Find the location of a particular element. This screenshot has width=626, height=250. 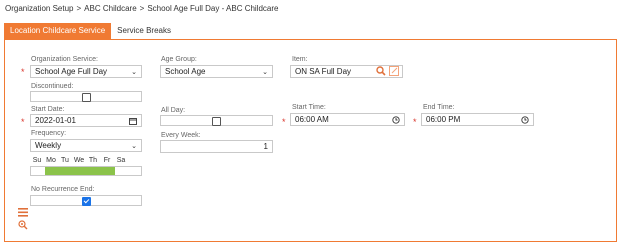

start-date-value: 2022-01-01 is located at coordinates (55, 120).